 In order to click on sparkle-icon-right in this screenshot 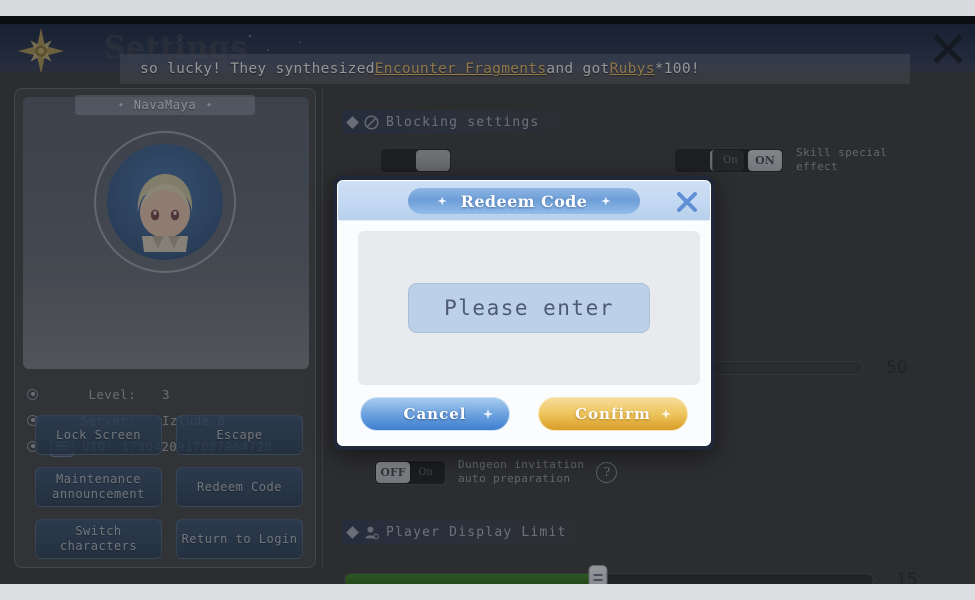, I will do `click(606, 201)`.